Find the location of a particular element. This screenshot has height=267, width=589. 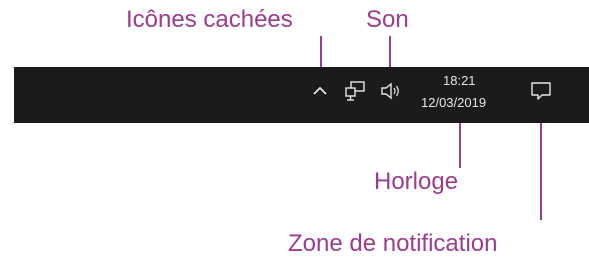

label-clock: Horloge is located at coordinates (416, 181).